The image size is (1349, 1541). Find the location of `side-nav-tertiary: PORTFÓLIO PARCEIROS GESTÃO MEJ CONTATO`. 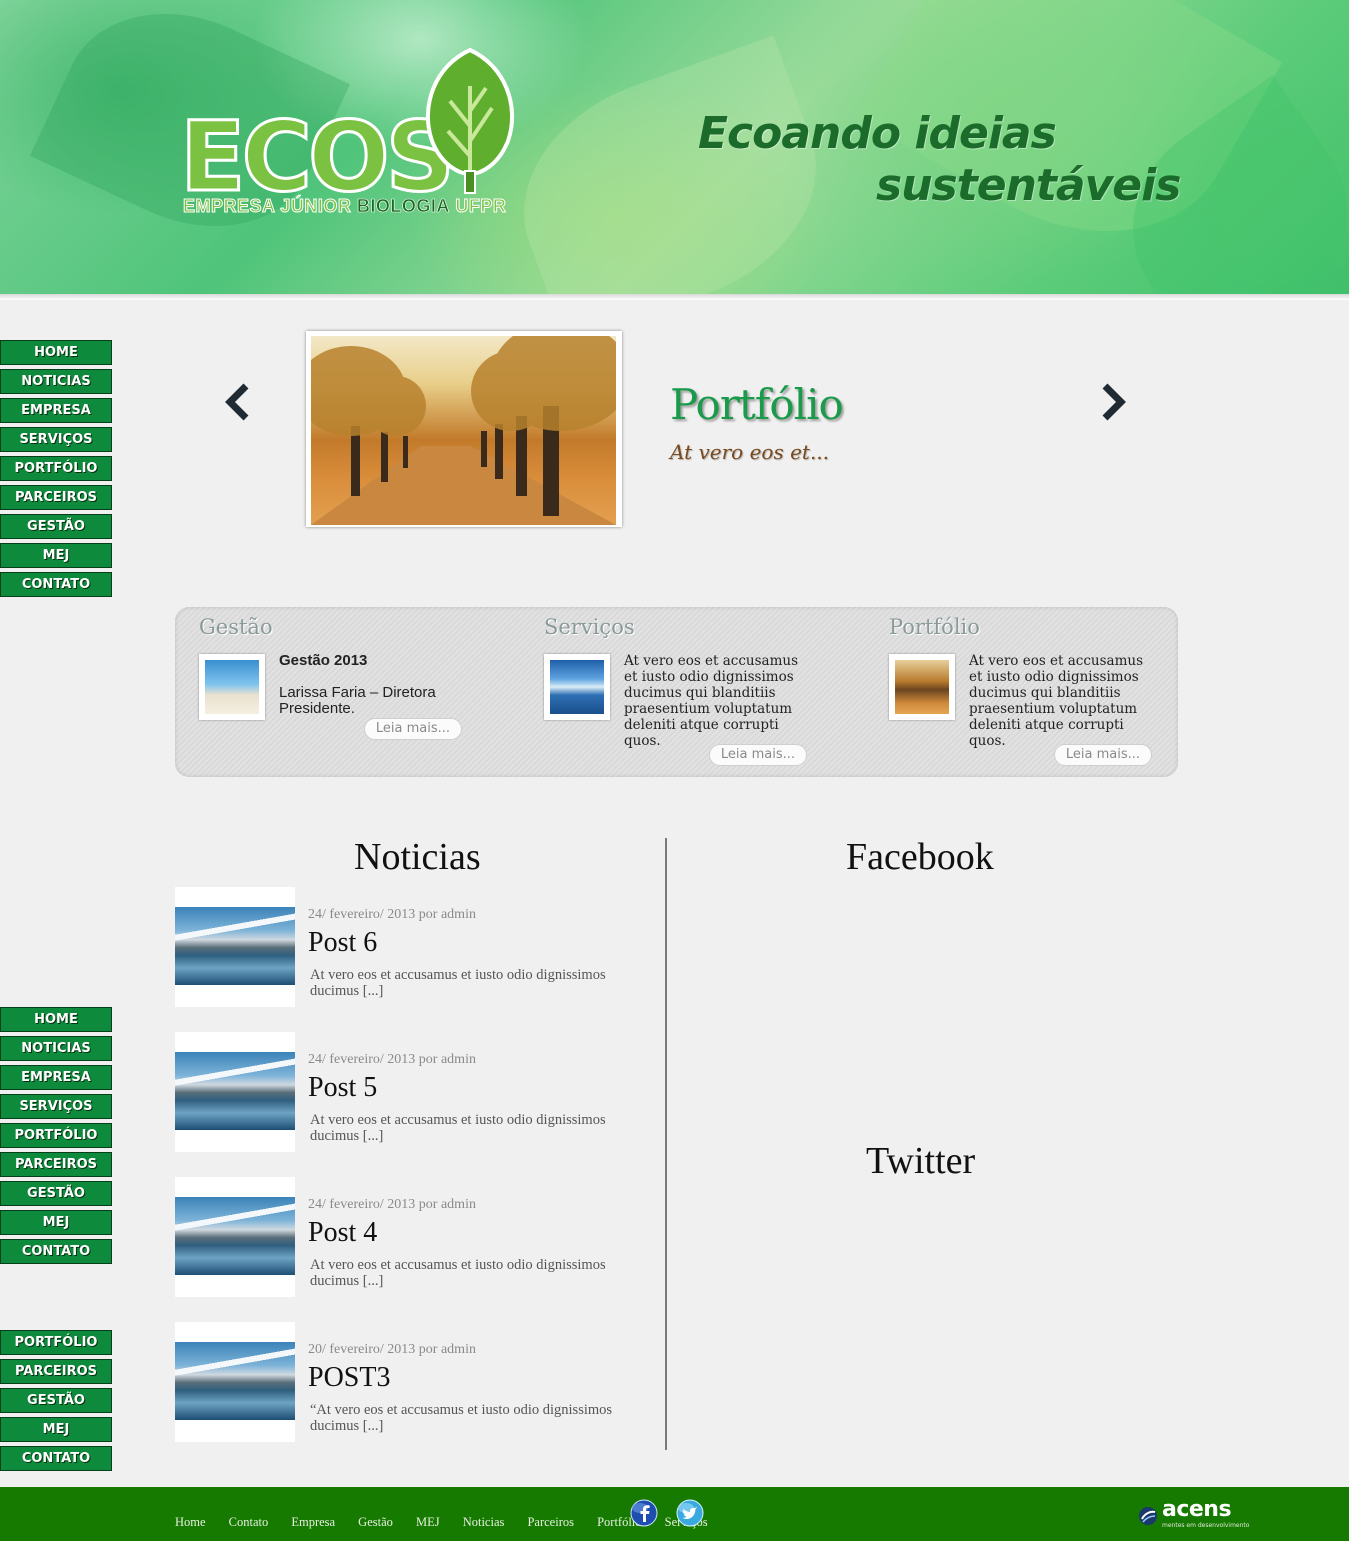

side-nav-tertiary: PORTFÓLIO PARCEIROS GESTÃO MEJ CONTATO is located at coordinates (56, 1402).